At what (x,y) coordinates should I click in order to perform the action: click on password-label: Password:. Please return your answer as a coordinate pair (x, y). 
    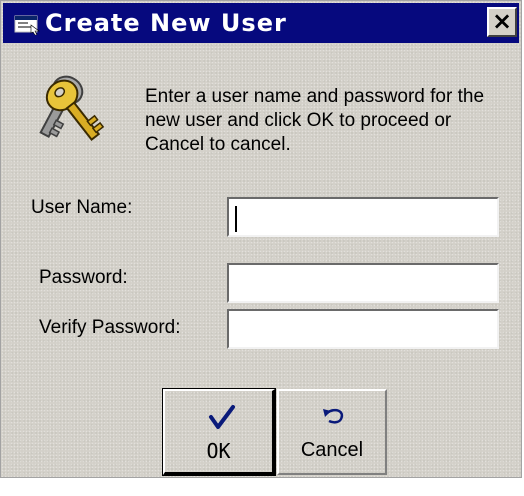
    Looking at the image, I should click on (83, 277).